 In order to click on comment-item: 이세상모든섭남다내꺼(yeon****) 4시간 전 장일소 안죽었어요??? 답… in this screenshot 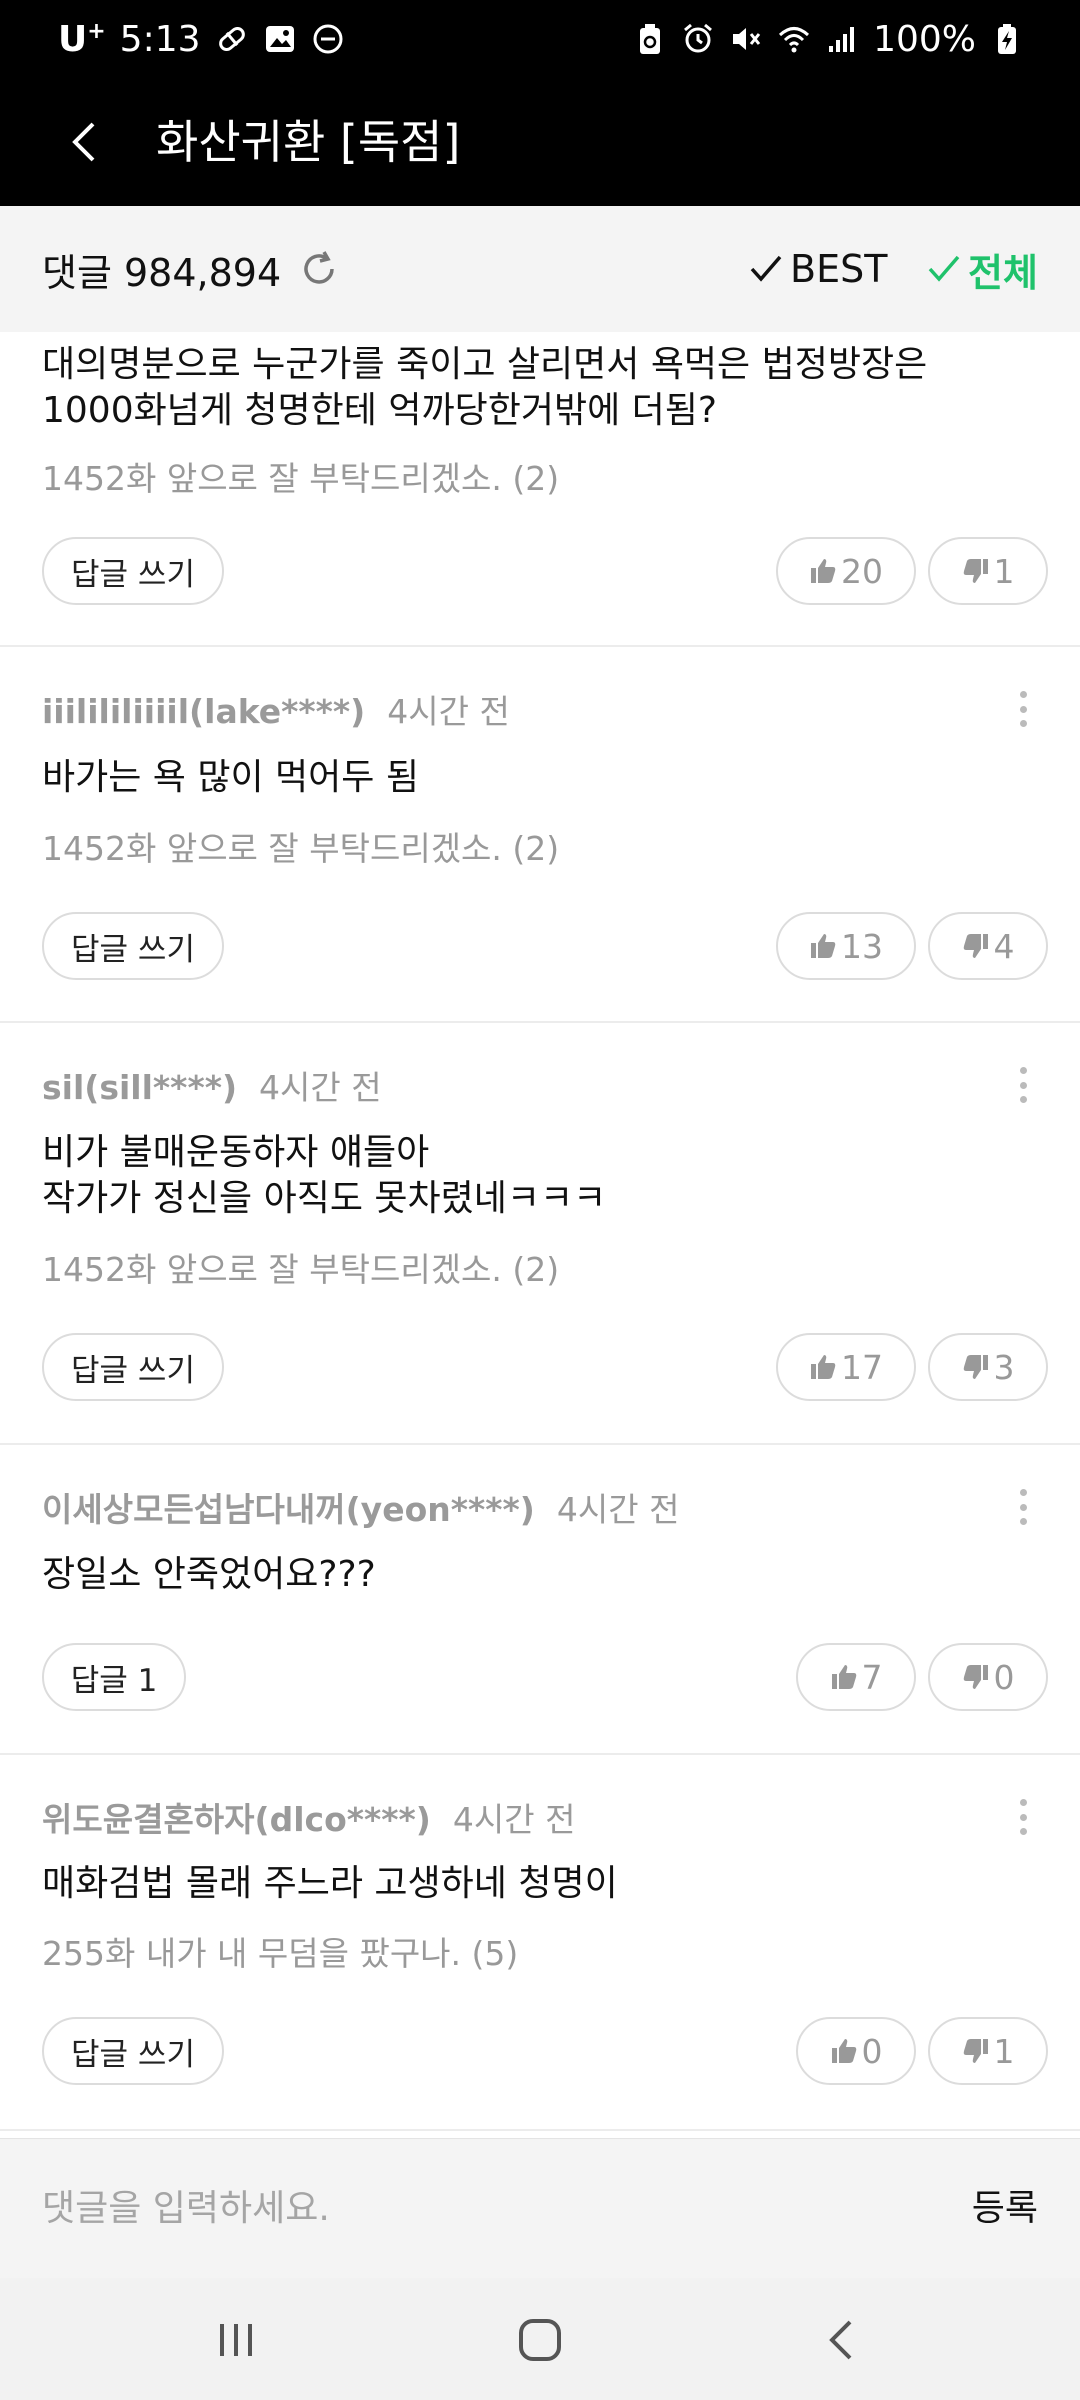, I will do `click(540, 1600)`.